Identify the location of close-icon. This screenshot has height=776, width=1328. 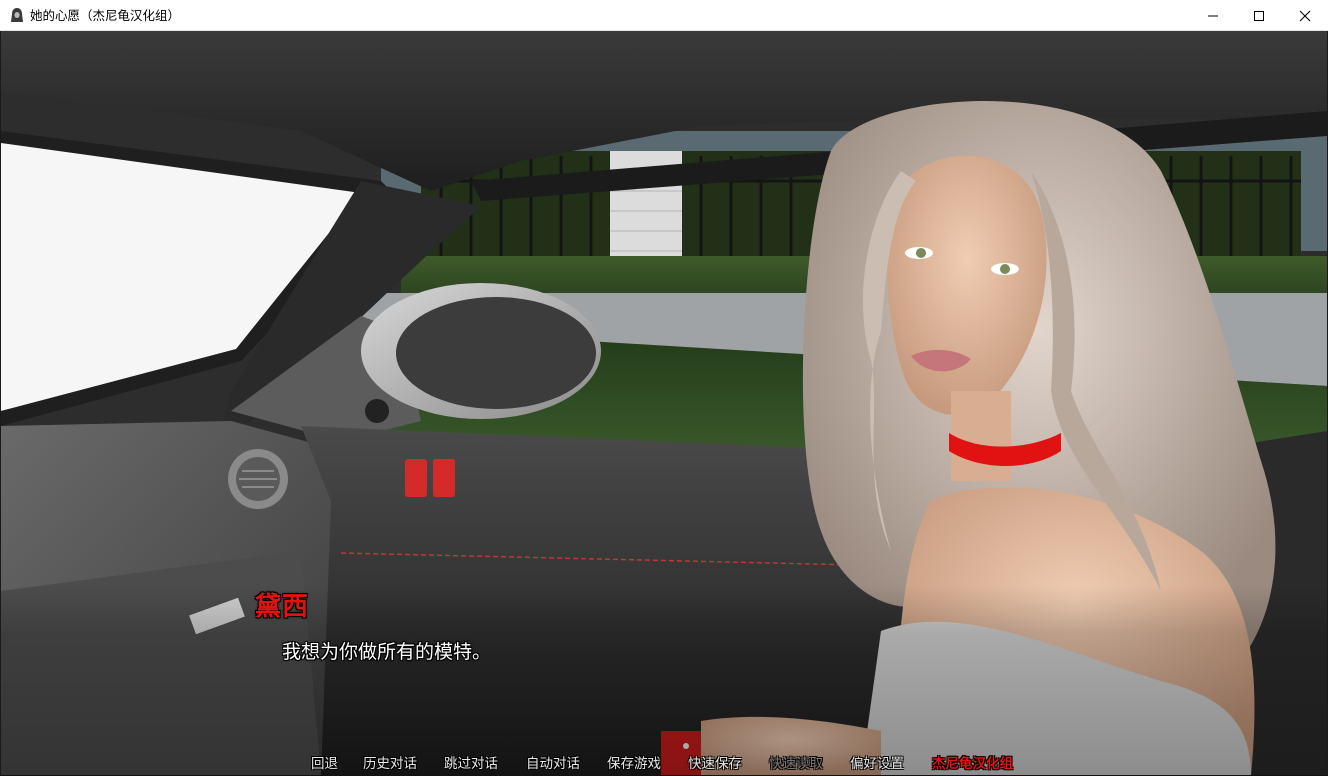
(1305, 16).